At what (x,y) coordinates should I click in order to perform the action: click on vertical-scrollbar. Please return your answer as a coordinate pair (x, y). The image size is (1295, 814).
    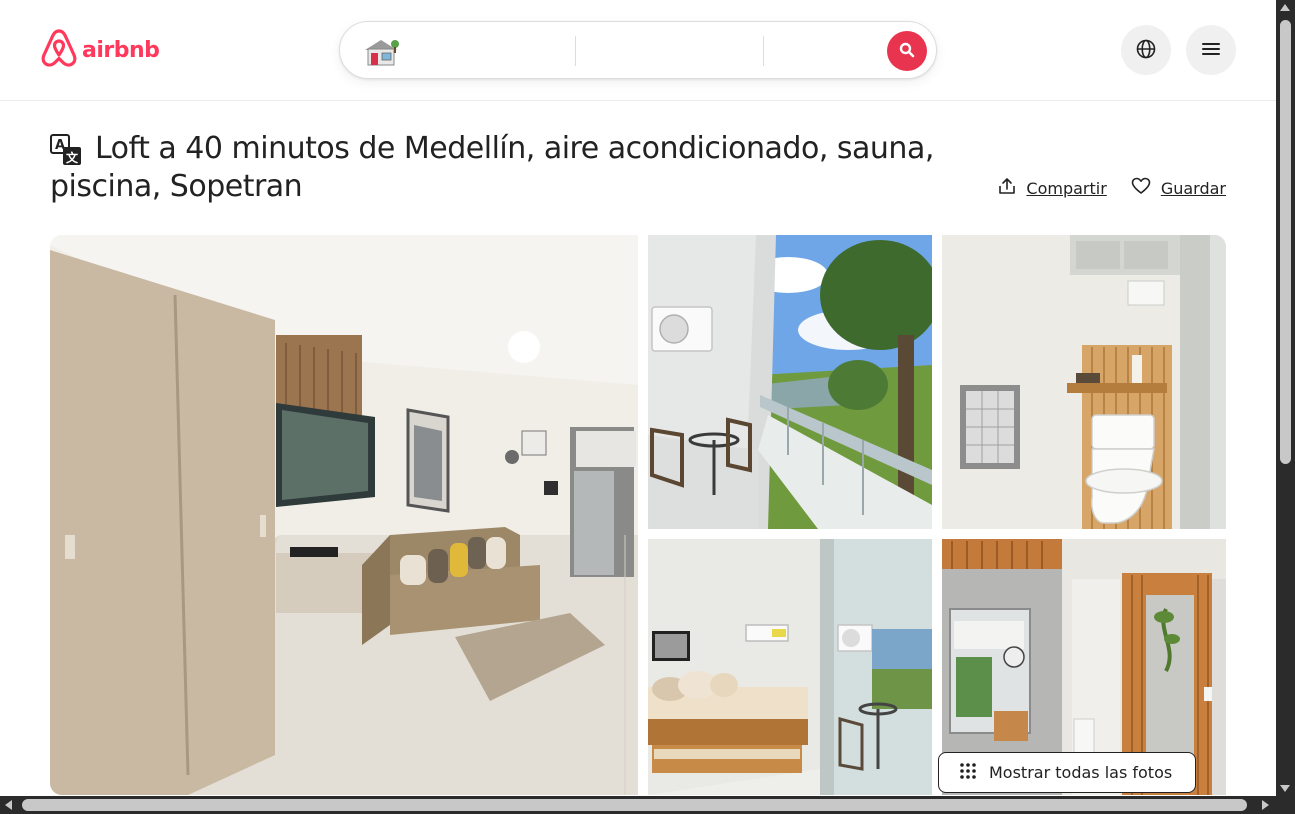
    Looking at the image, I should click on (1285, 398).